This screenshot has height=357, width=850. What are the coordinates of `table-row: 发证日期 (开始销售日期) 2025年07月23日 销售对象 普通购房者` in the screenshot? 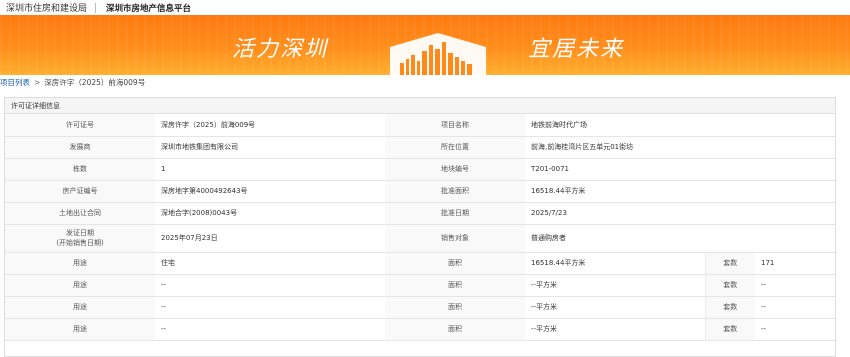 It's located at (420, 238).